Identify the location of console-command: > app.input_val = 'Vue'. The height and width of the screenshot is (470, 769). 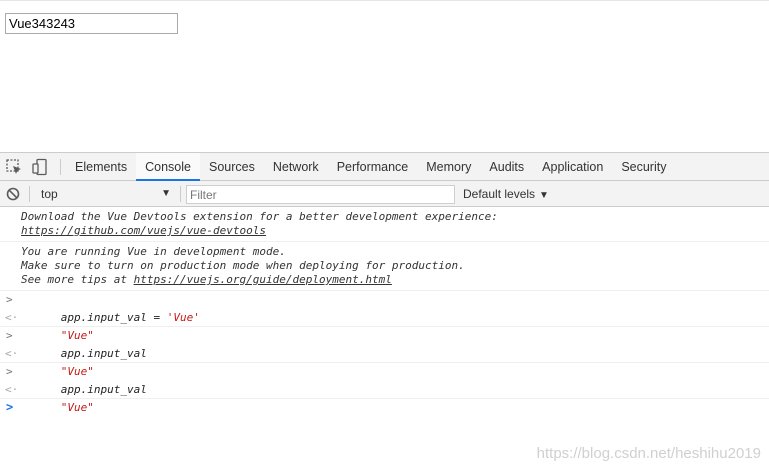
(384, 307).